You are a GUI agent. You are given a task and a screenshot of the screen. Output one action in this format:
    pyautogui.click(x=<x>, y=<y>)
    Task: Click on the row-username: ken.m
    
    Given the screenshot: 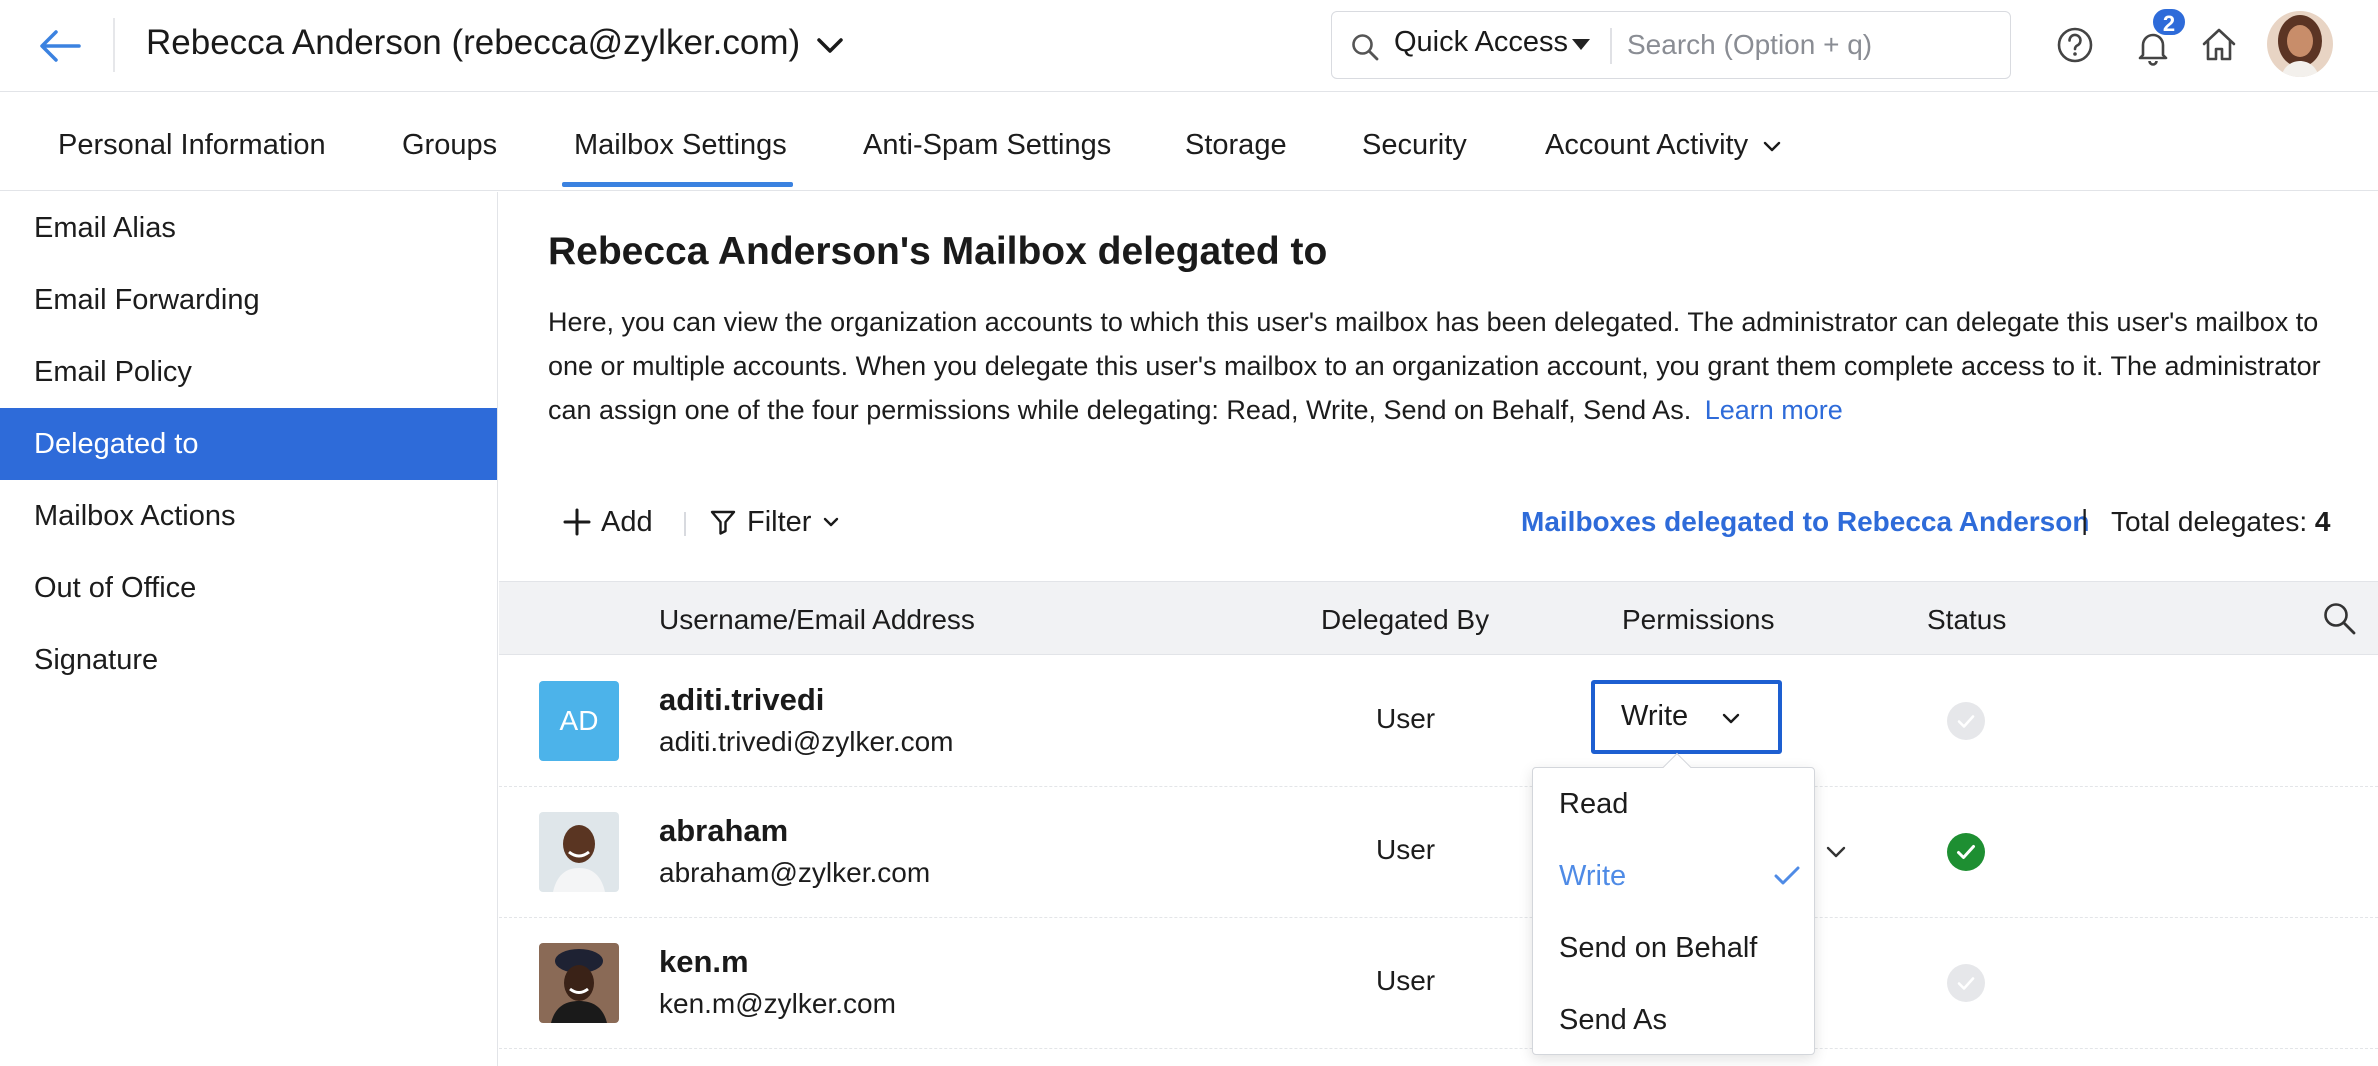 What is the action you would take?
    pyautogui.click(x=704, y=961)
    